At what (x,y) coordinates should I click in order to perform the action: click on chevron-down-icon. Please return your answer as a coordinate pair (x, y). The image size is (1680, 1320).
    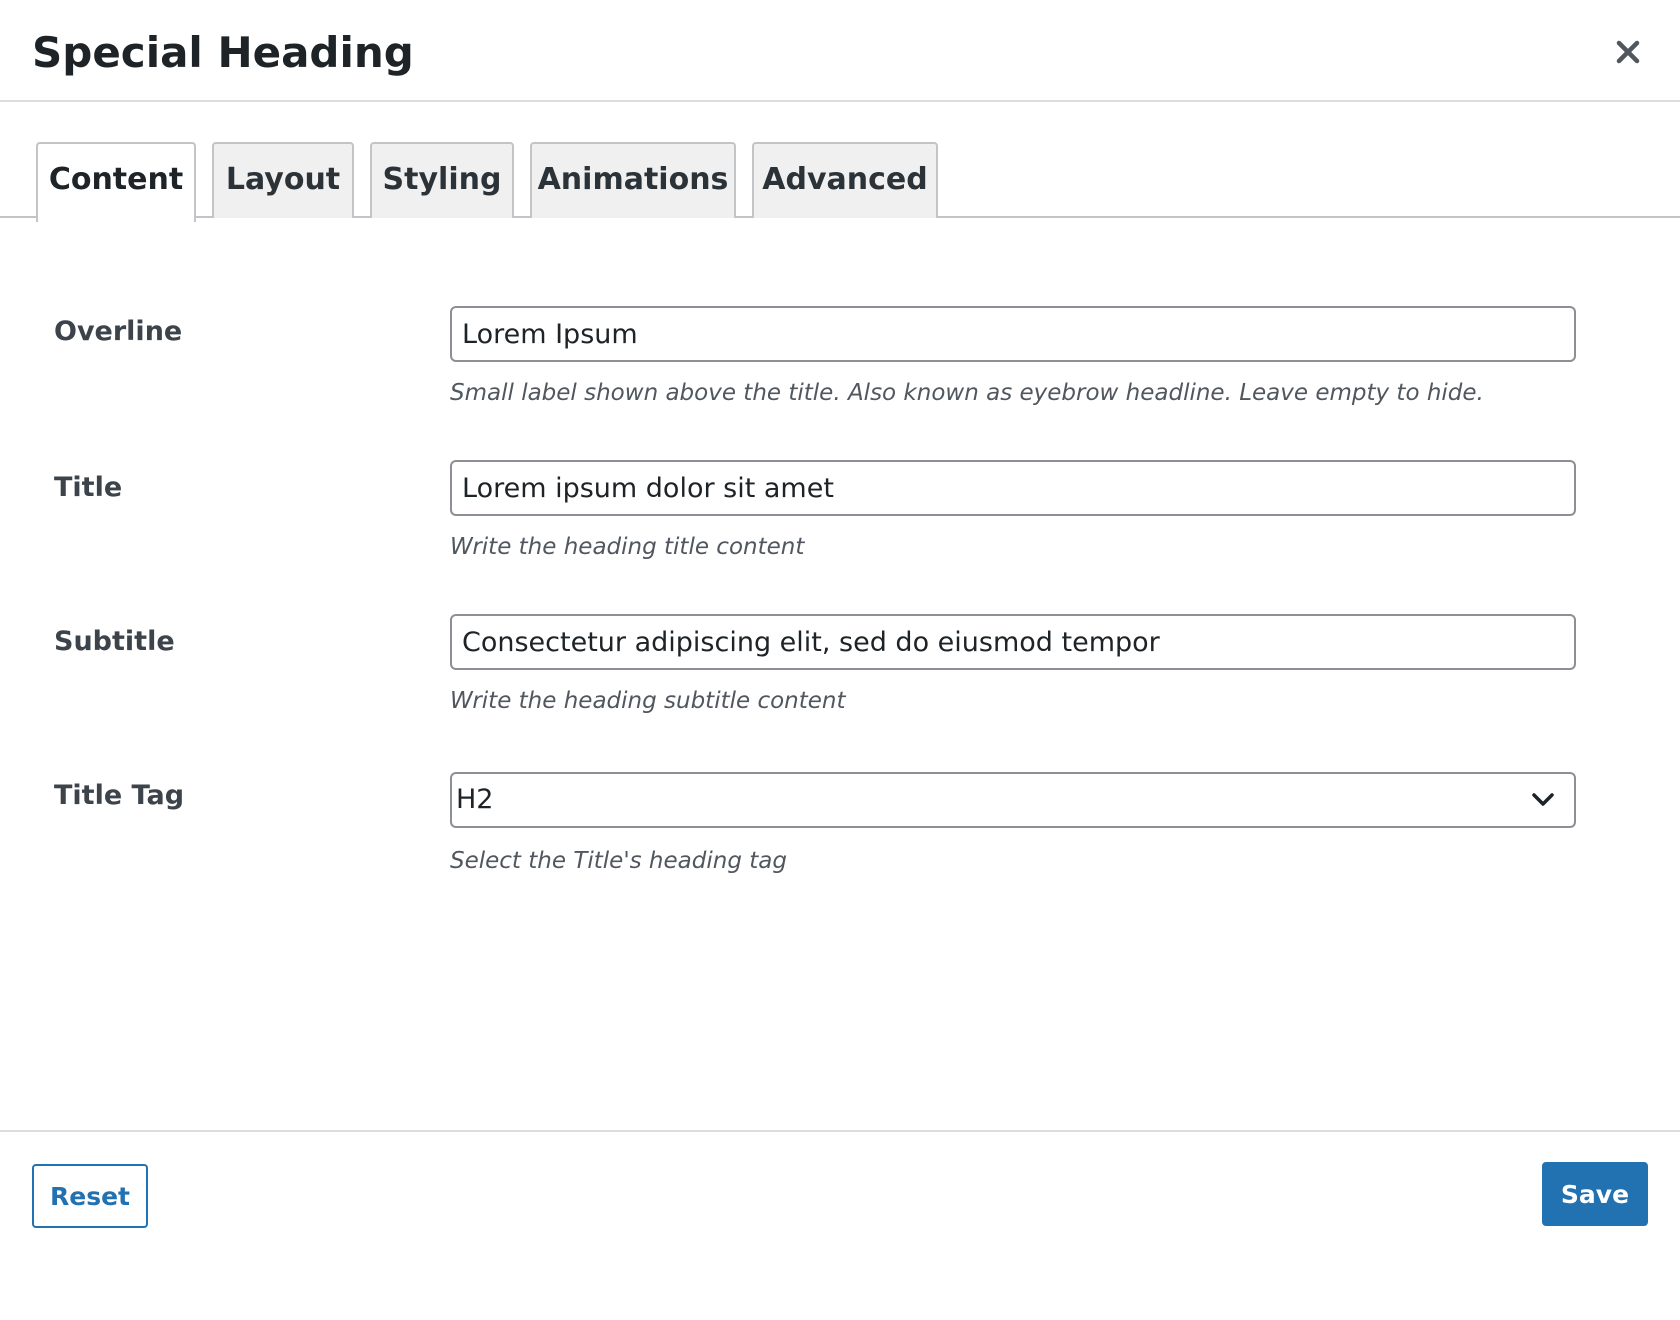
    Looking at the image, I should click on (1543, 799).